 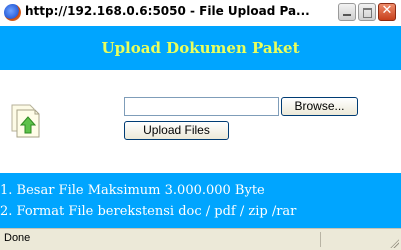 I want to click on status-text: Done, so click(x=17, y=238).